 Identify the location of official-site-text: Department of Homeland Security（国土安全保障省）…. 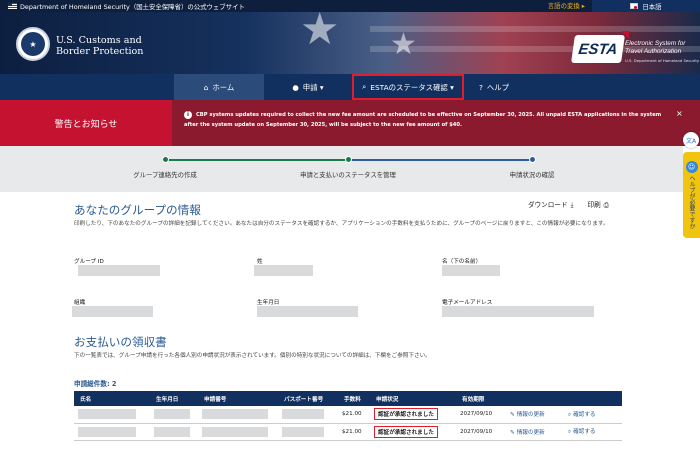
(132, 6).